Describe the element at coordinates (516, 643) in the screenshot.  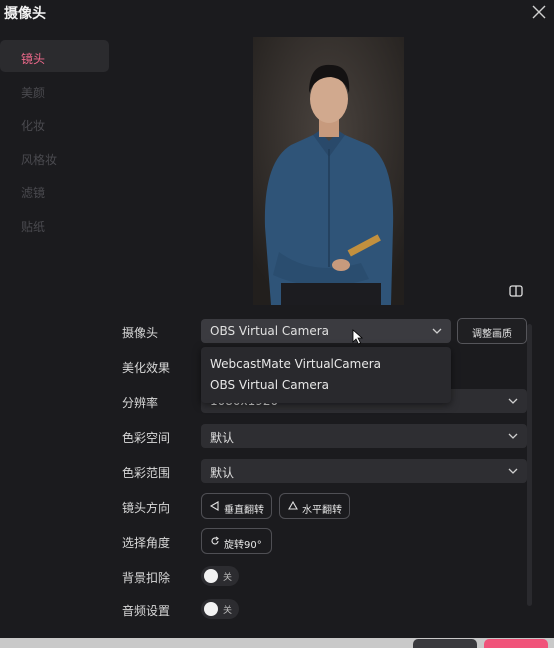
I see `primary-action-button` at that location.